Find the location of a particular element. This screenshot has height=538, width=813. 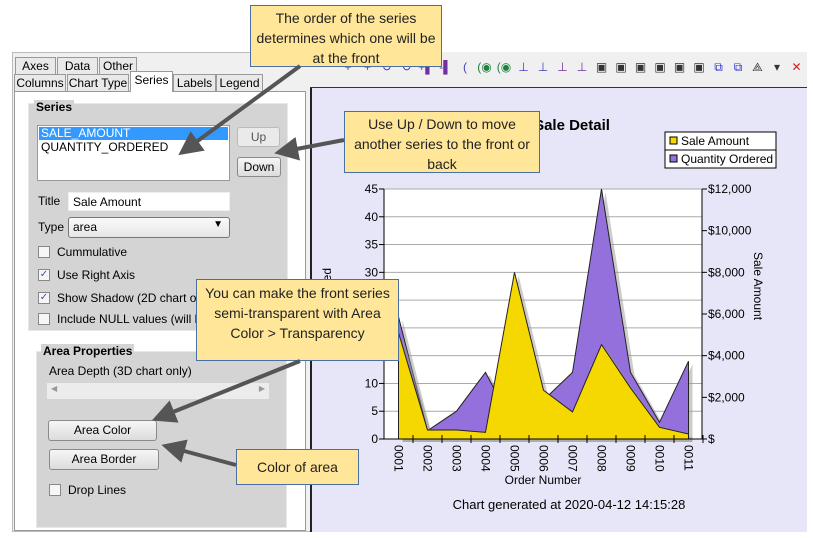

tab-series: Series is located at coordinates (151, 81).